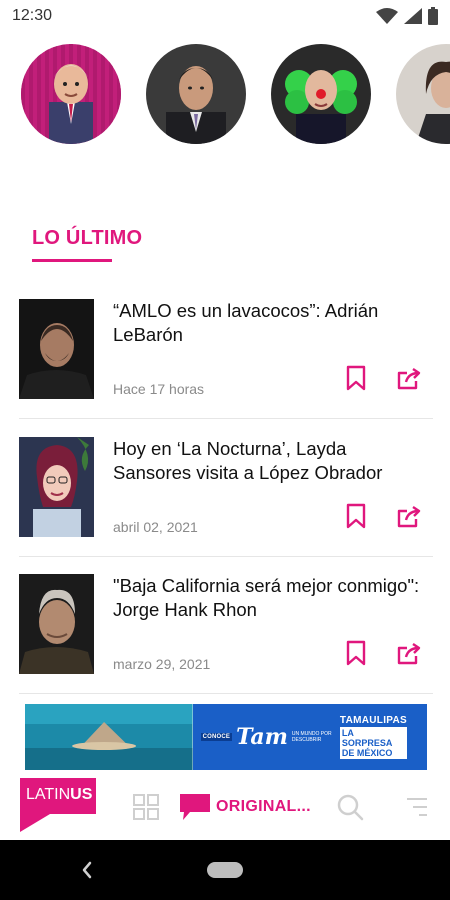 Image resolution: width=450 pixels, height=900 pixels. Describe the element at coordinates (87, 238) in the screenshot. I see `section-title: LO ÚLTIMO` at that location.